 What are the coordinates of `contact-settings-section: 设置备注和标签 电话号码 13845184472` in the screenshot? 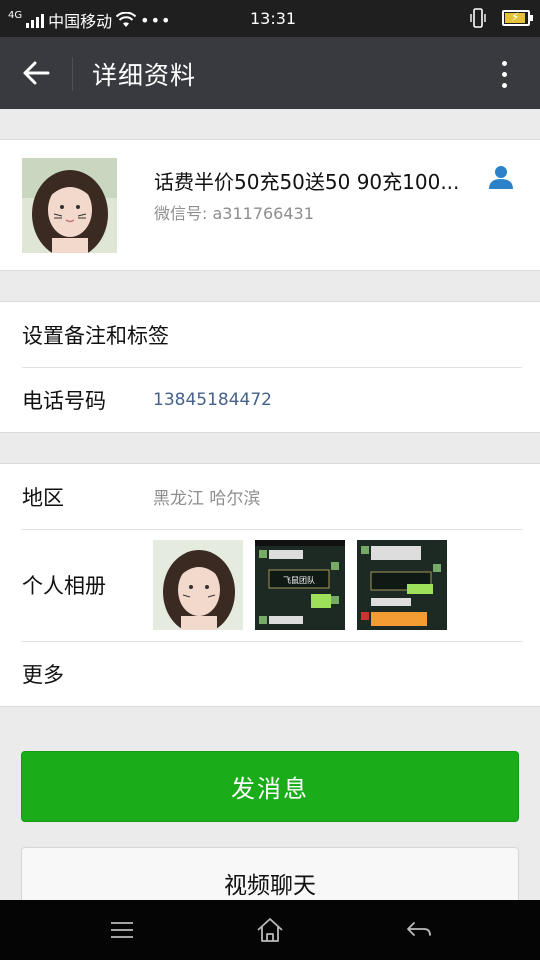 It's located at (270, 367).